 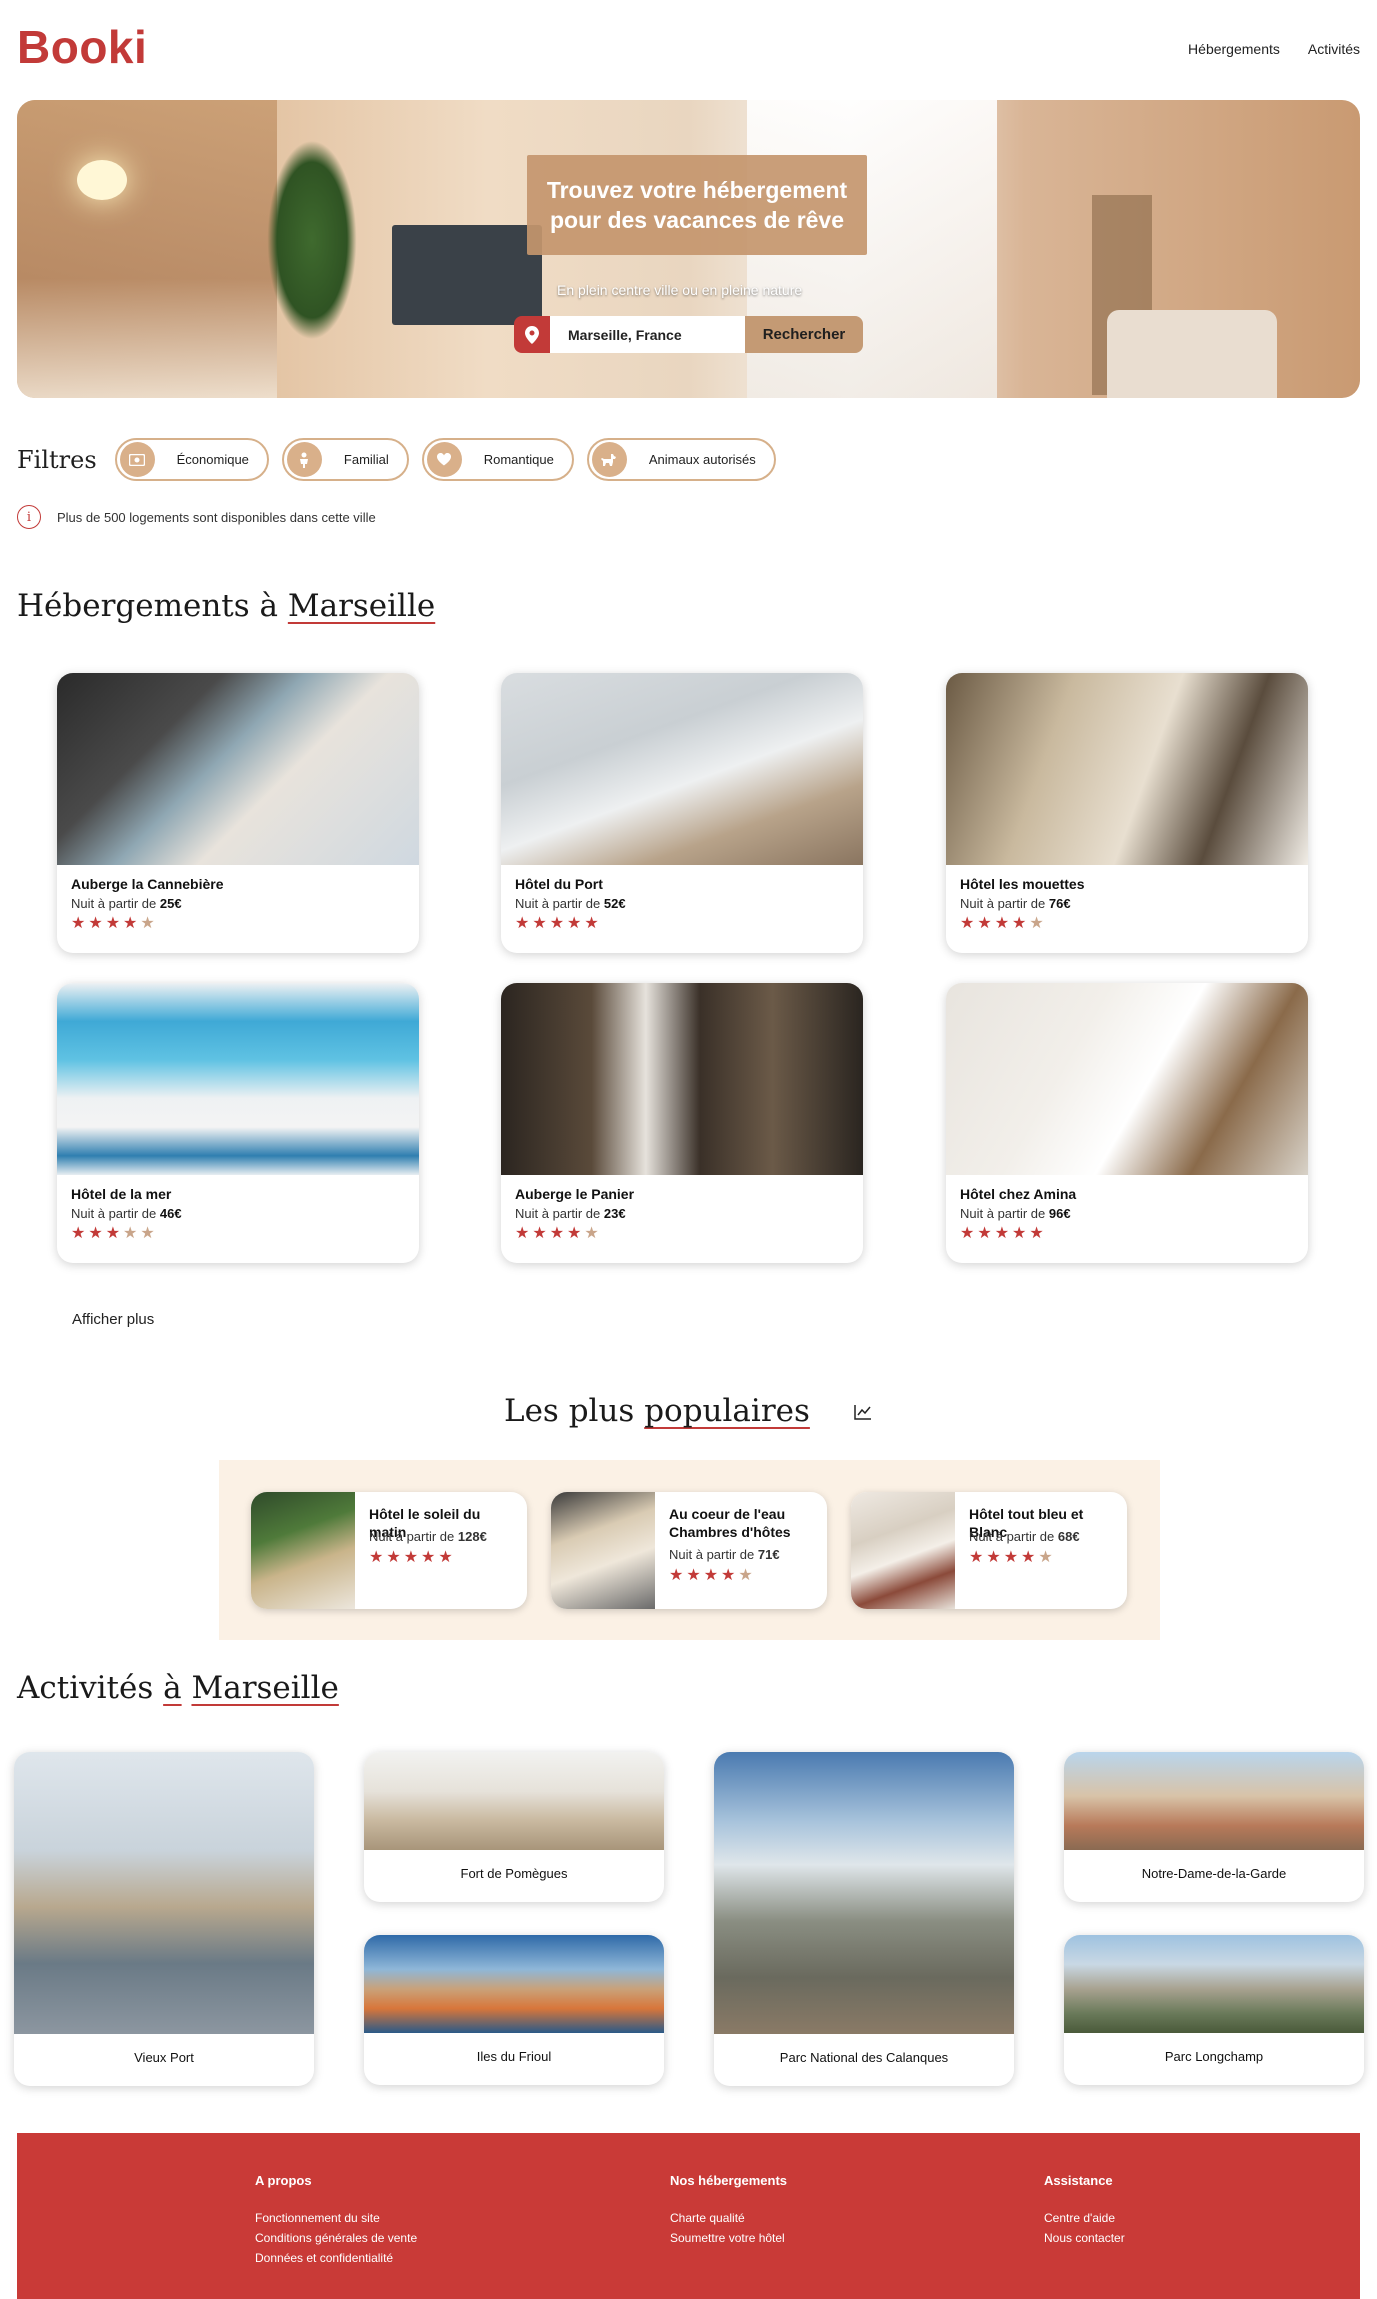 I want to click on filter-familial: Familial, so click(x=345, y=459).